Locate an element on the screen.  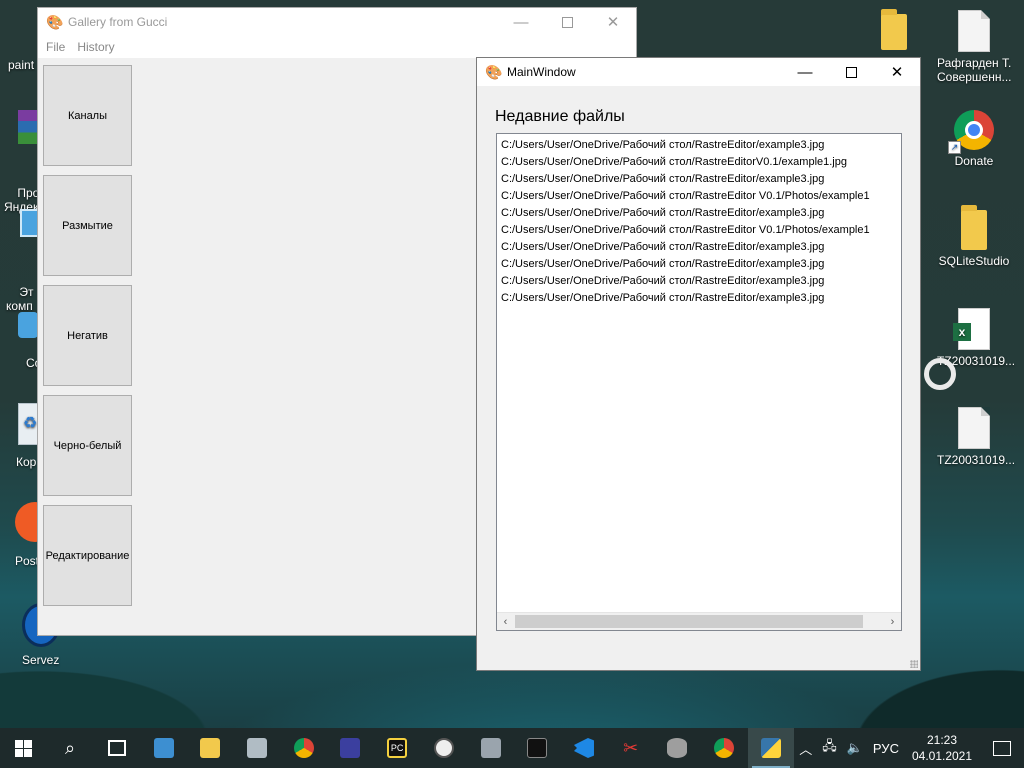
taskbar-calculator is located at coordinates (490, 748).